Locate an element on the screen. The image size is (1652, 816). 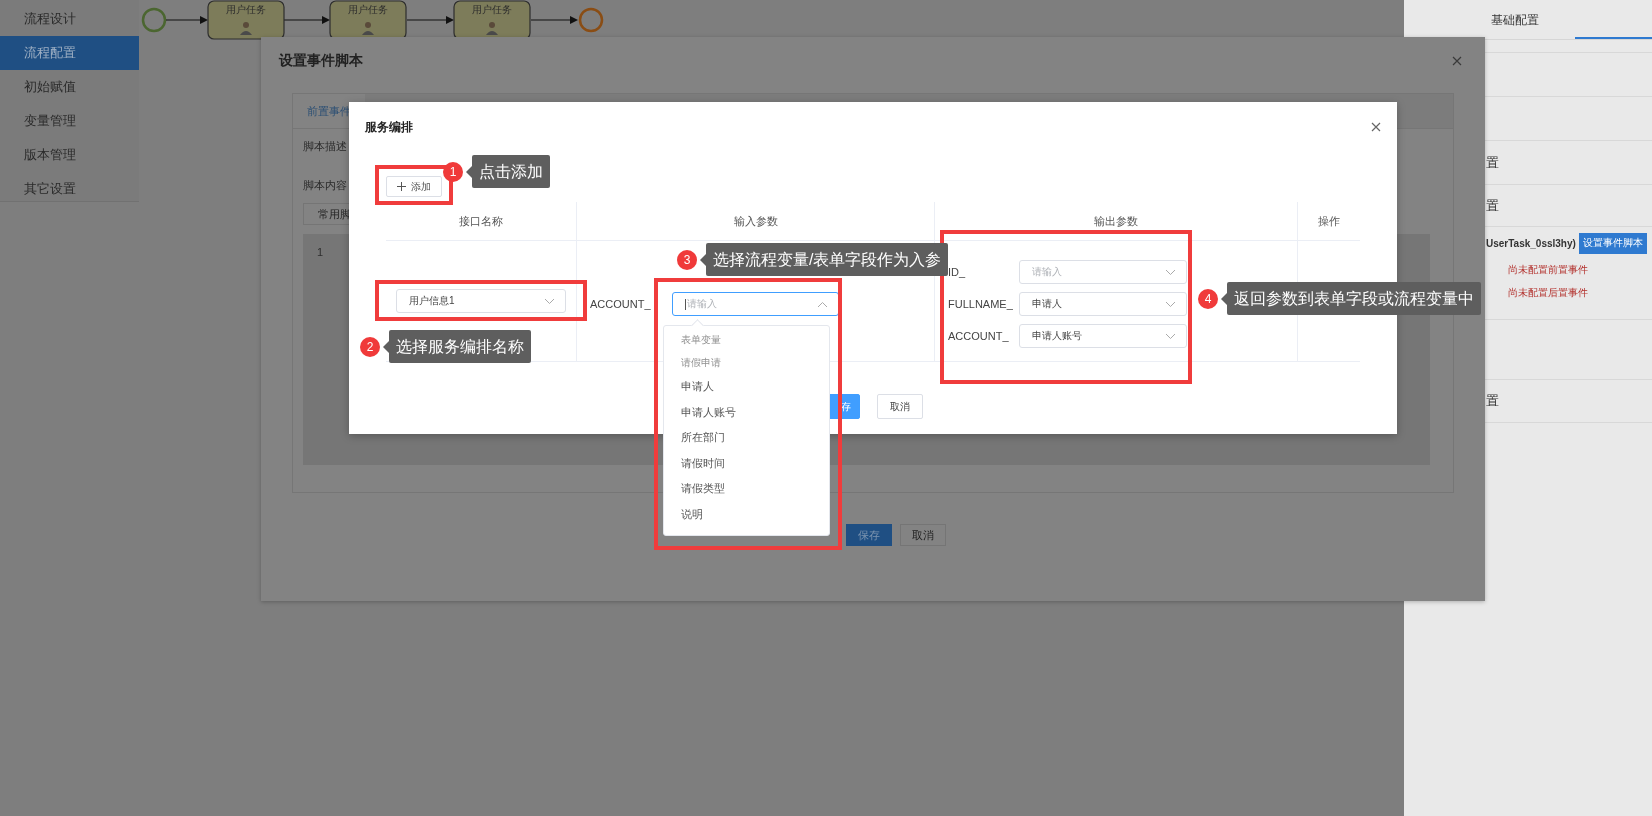
menu-item: 所在部门 is located at coordinates (746, 438).